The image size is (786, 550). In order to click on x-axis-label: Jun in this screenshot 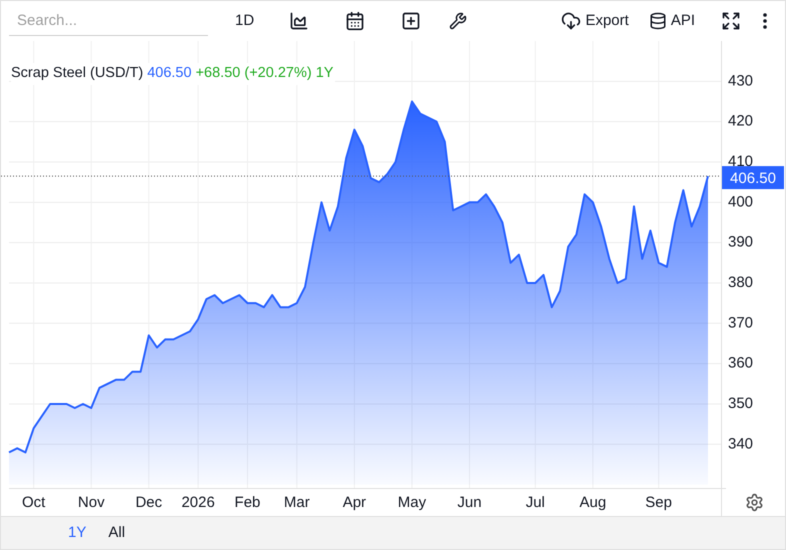, I will do `click(469, 502)`.